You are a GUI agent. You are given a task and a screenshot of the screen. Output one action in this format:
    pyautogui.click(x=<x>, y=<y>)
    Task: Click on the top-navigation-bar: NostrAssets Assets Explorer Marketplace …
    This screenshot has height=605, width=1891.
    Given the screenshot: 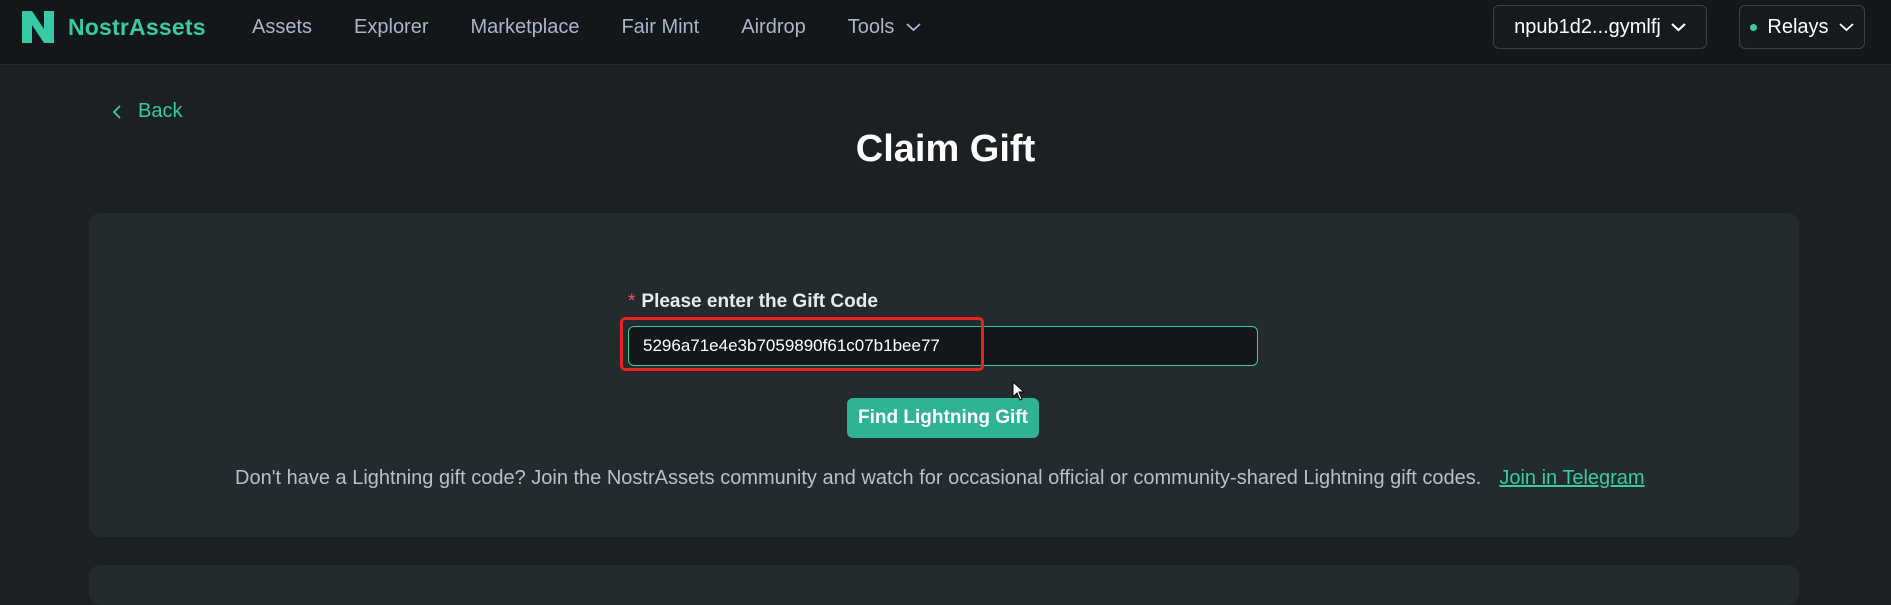 What is the action you would take?
    pyautogui.click(x=945, y=32)
    